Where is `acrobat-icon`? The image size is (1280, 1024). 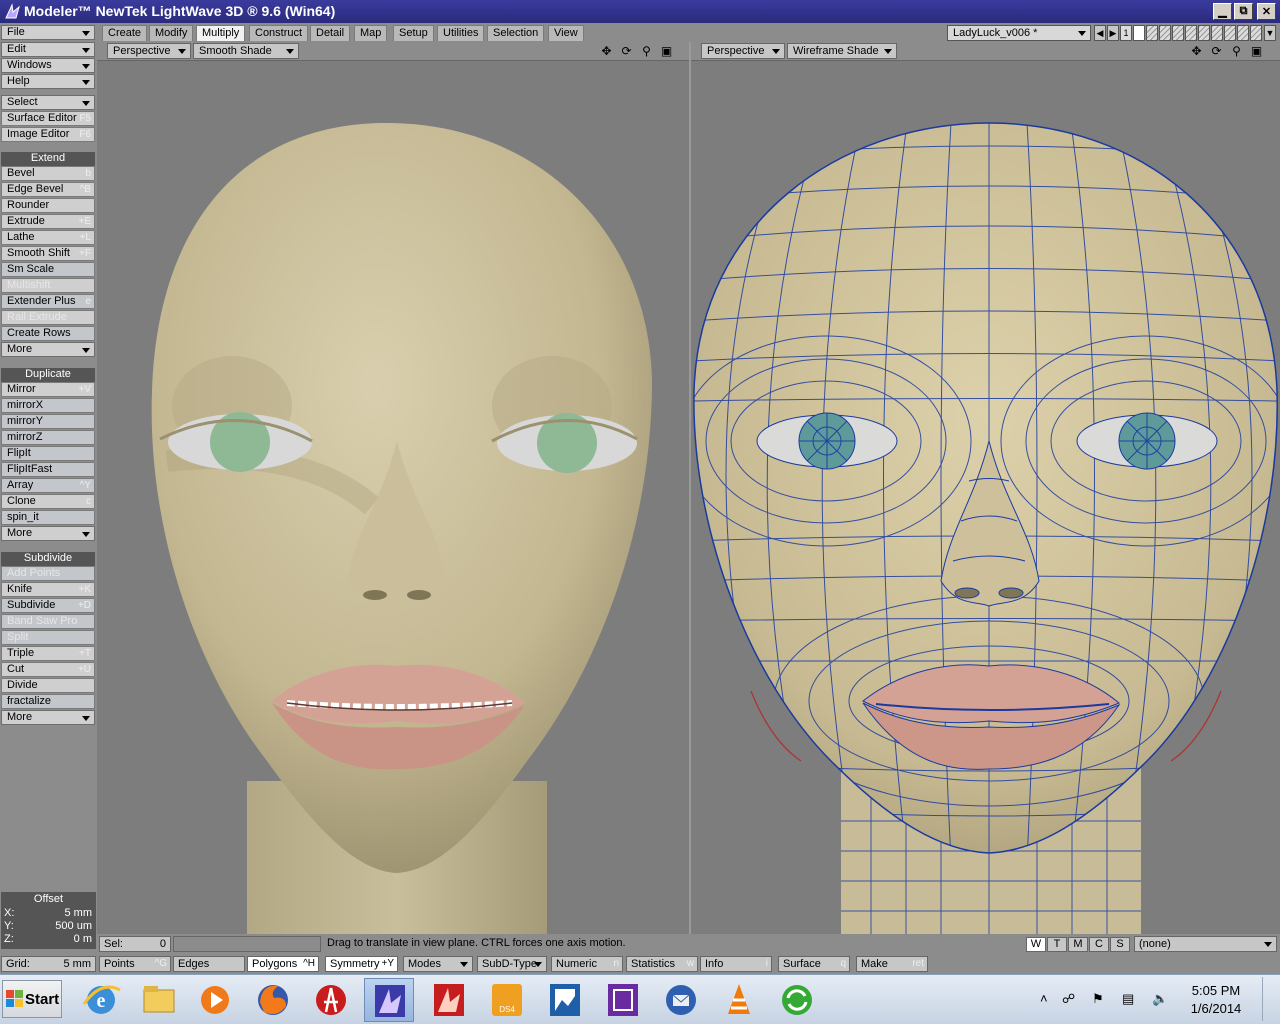 acrobat-icon is located at coordinates (331, 1000).